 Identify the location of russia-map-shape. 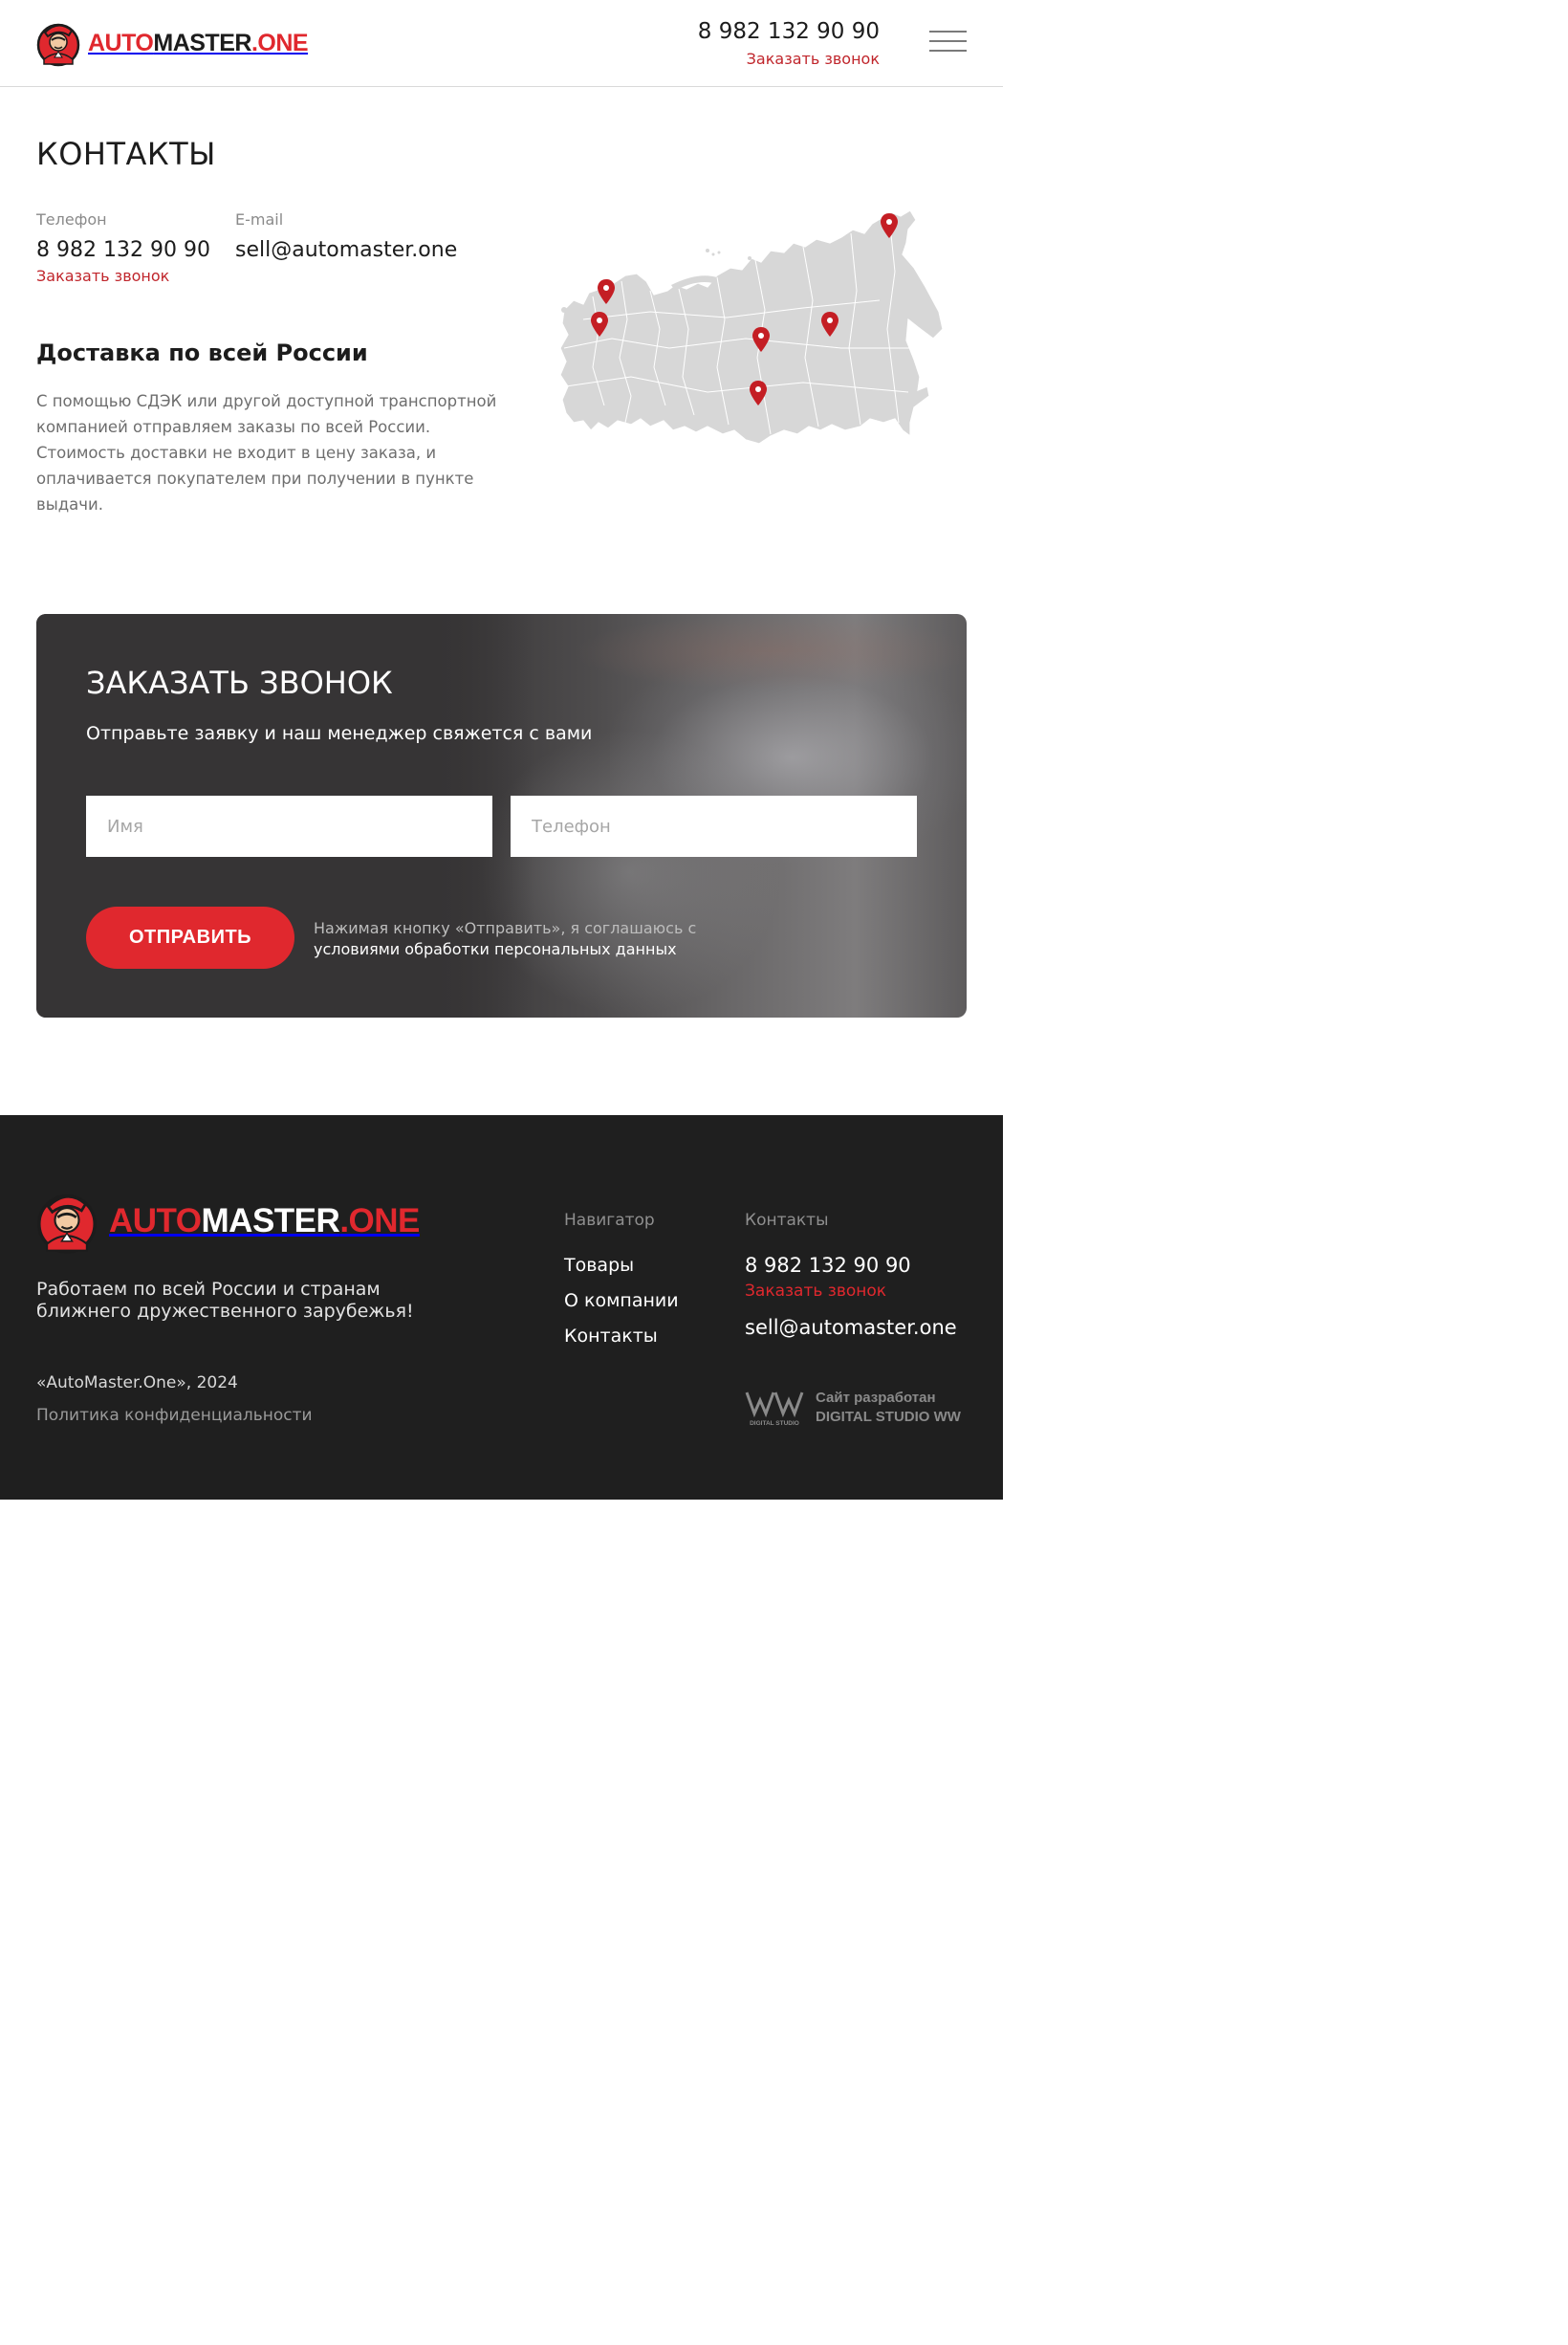
(751, 327).